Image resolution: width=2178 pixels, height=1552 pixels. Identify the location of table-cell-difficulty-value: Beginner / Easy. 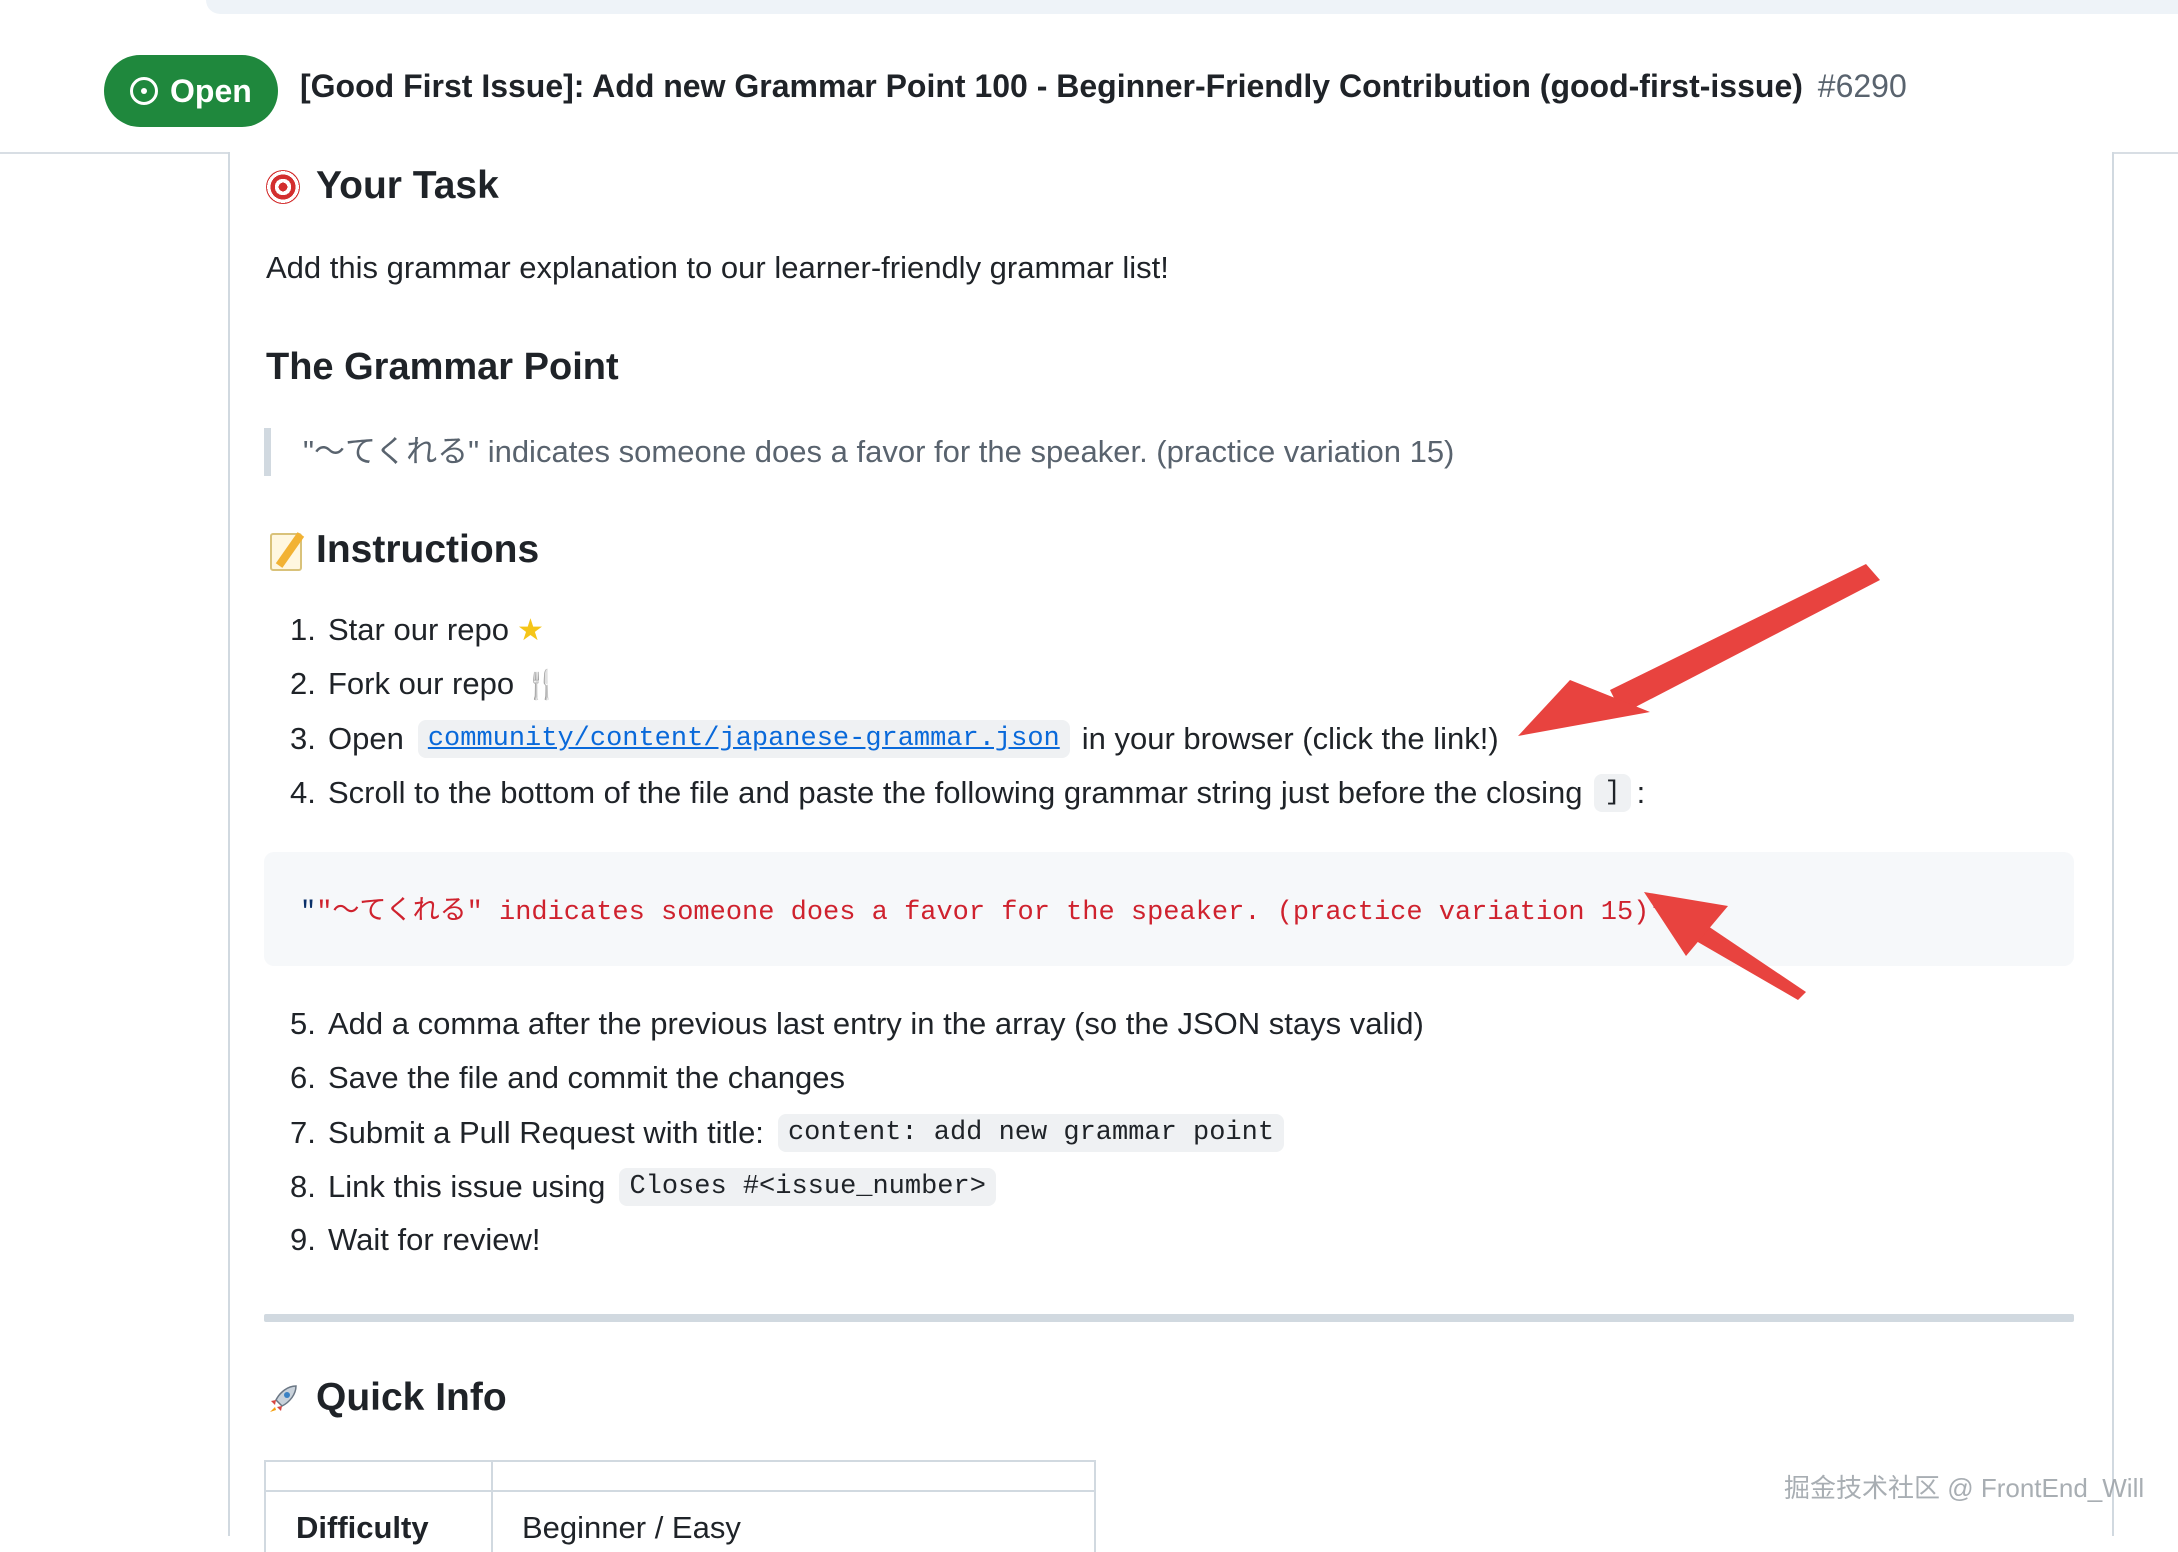
(631, 1527).